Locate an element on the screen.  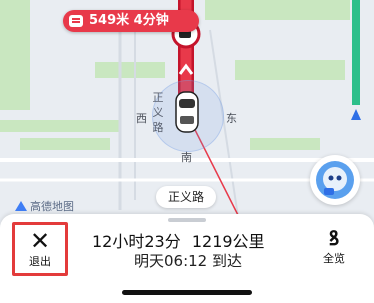
home-indicator is located at coordinates (187, 292).